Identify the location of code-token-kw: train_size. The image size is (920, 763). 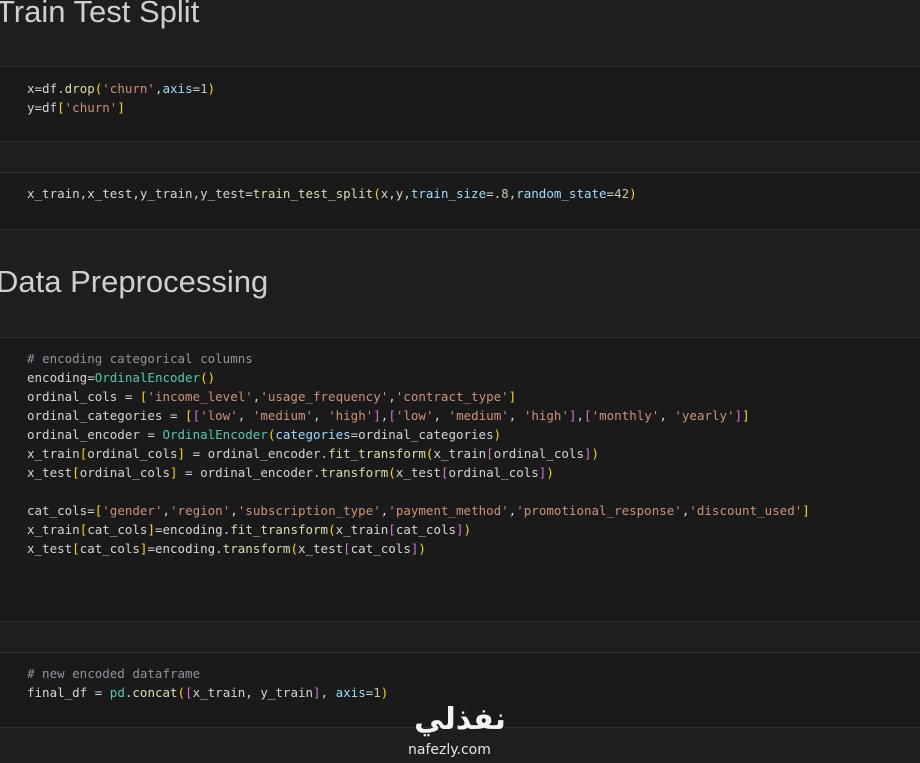
(448, 193).